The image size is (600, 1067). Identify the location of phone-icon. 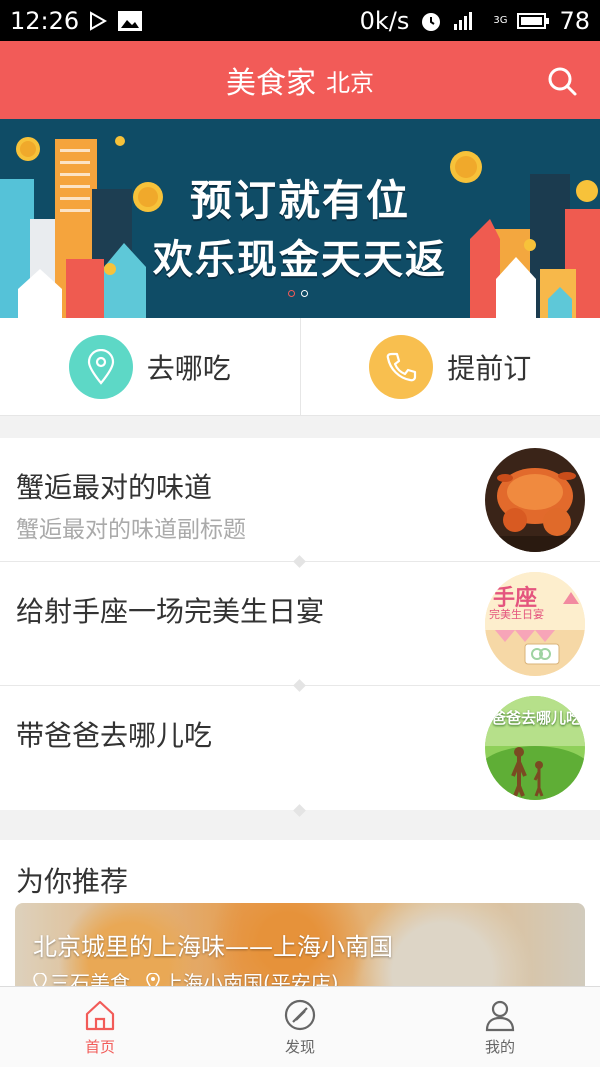
(401, 366).